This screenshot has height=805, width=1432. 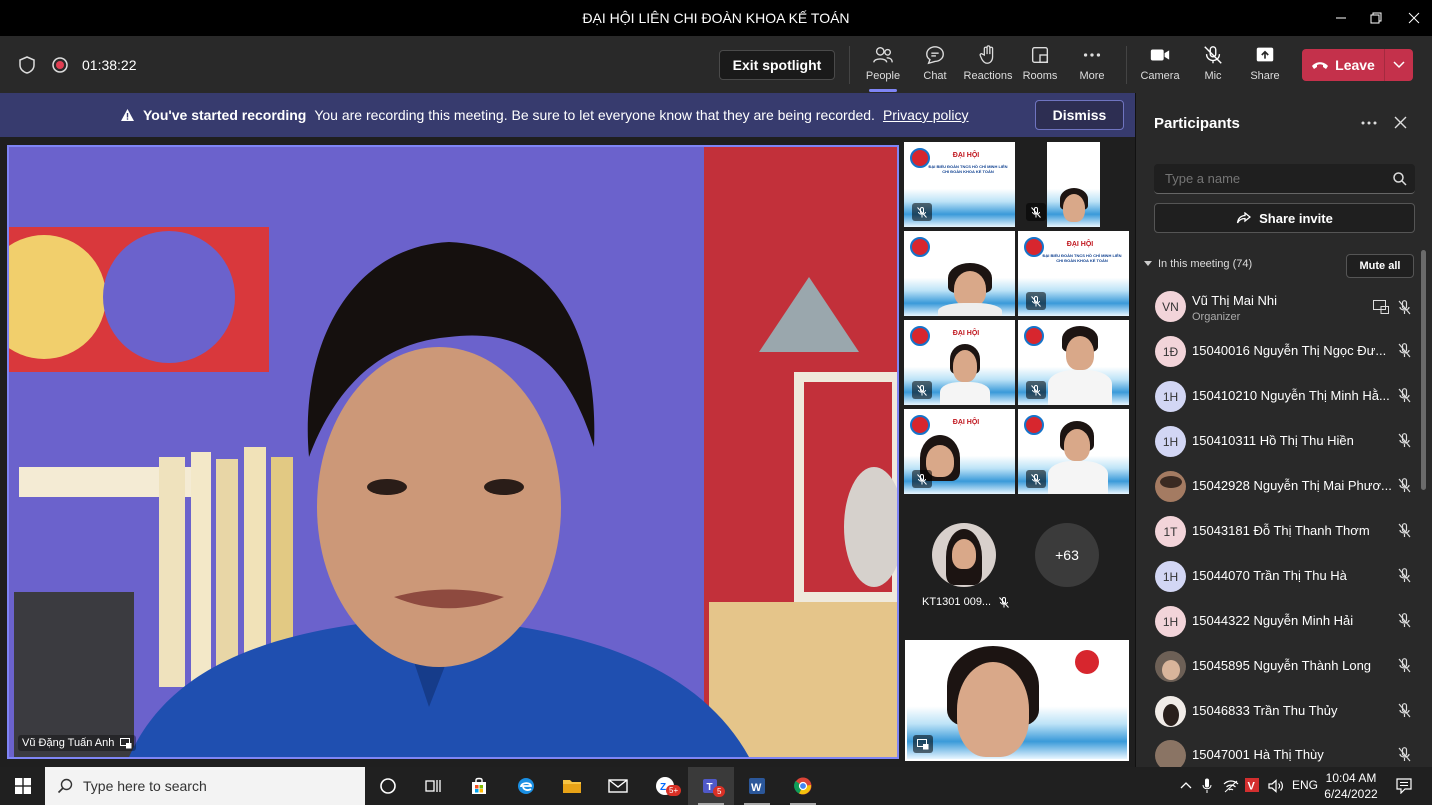 What do you see at coordinates (926, 115) in the screenshot?
I see `privacy-policy-link: Privacy policy` at bounding box center [926, 115].